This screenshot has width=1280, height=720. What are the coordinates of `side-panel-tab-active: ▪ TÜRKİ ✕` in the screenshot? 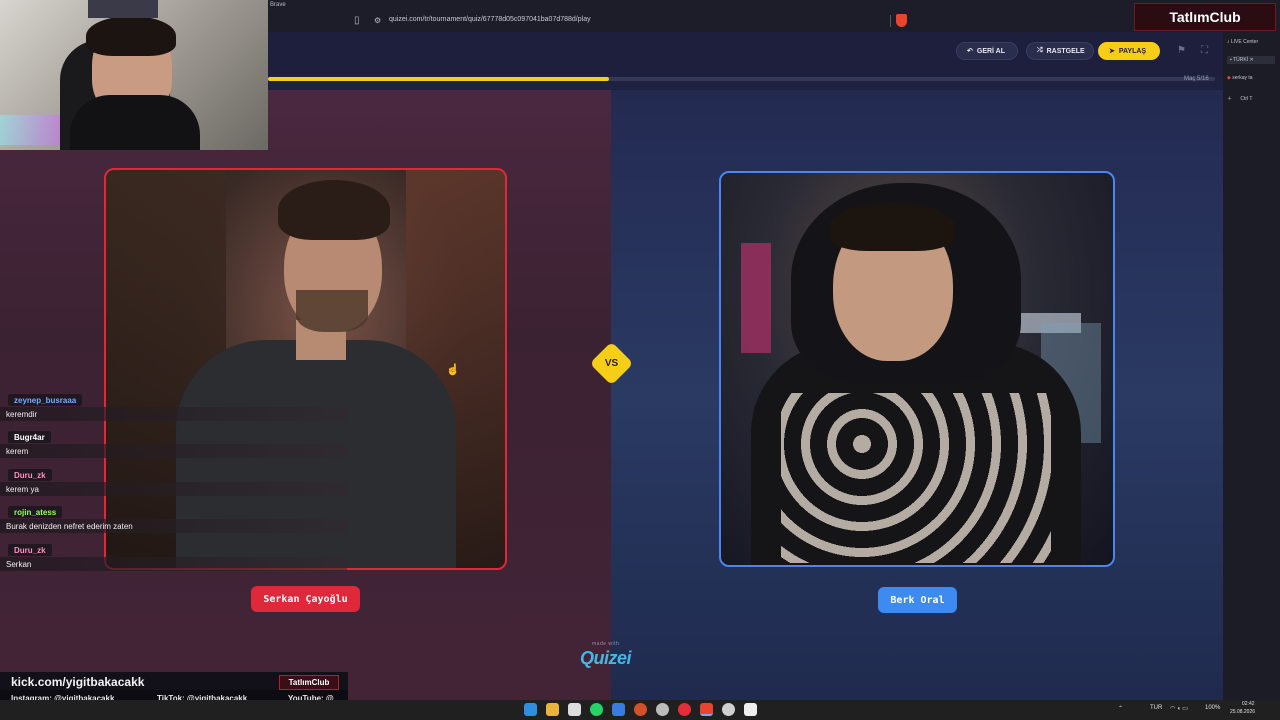 It's located at (1251, 60).